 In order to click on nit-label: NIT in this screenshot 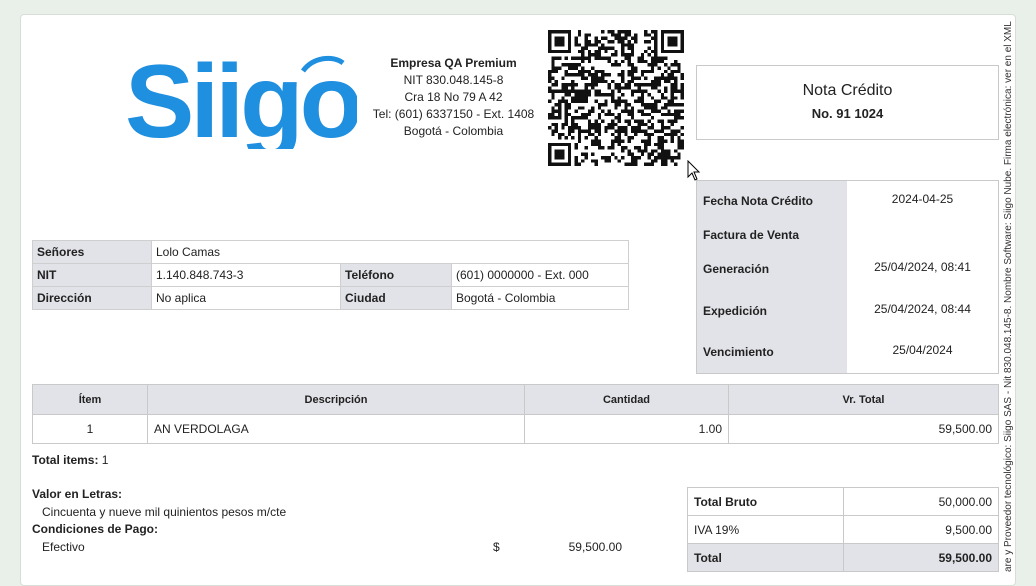, I will do `click(92, 275)`.